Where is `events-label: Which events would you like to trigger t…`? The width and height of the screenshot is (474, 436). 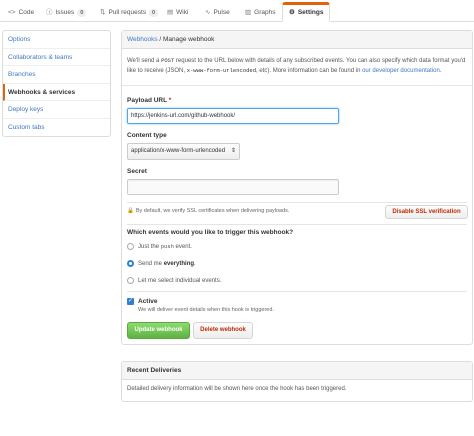 events-label: Which events would you like to trigger t… is located at coordinates (210, 232).